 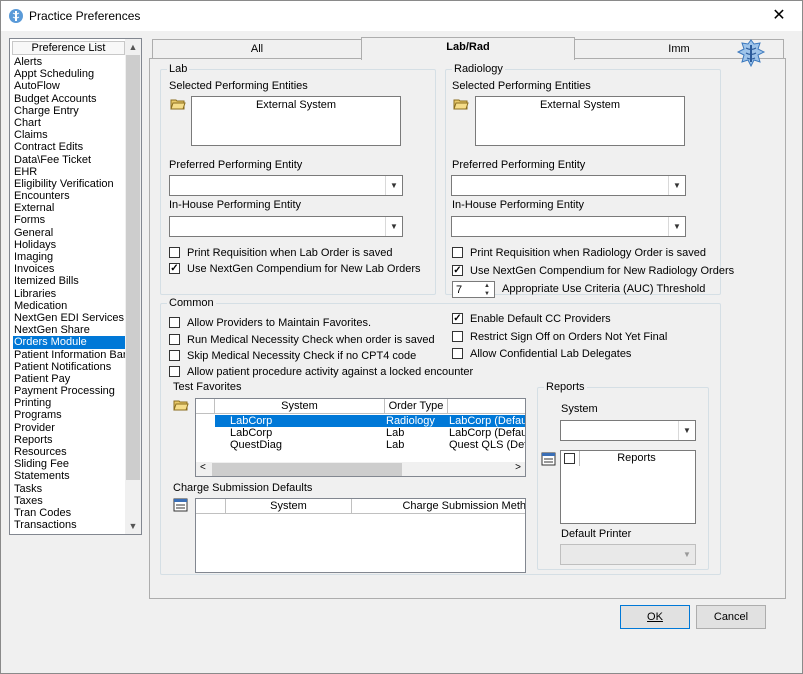 I want to click on restrict-sign-off-checkbox, so click(x=457, y=336).